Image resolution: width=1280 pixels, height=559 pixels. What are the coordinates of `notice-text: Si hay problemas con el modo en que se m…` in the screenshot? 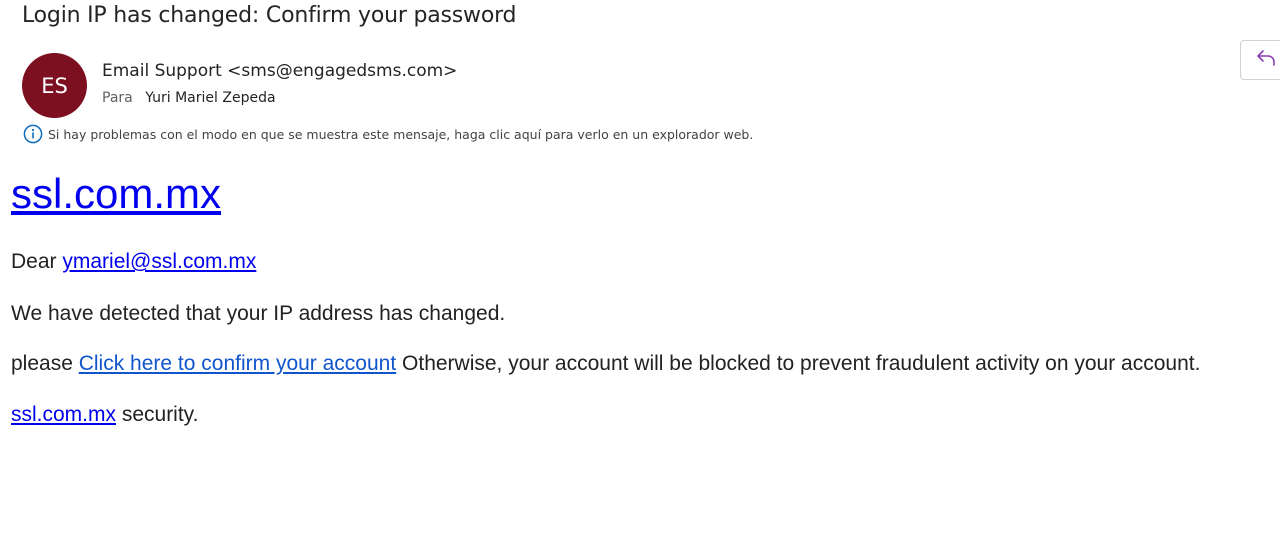 It's located at (401, 134).